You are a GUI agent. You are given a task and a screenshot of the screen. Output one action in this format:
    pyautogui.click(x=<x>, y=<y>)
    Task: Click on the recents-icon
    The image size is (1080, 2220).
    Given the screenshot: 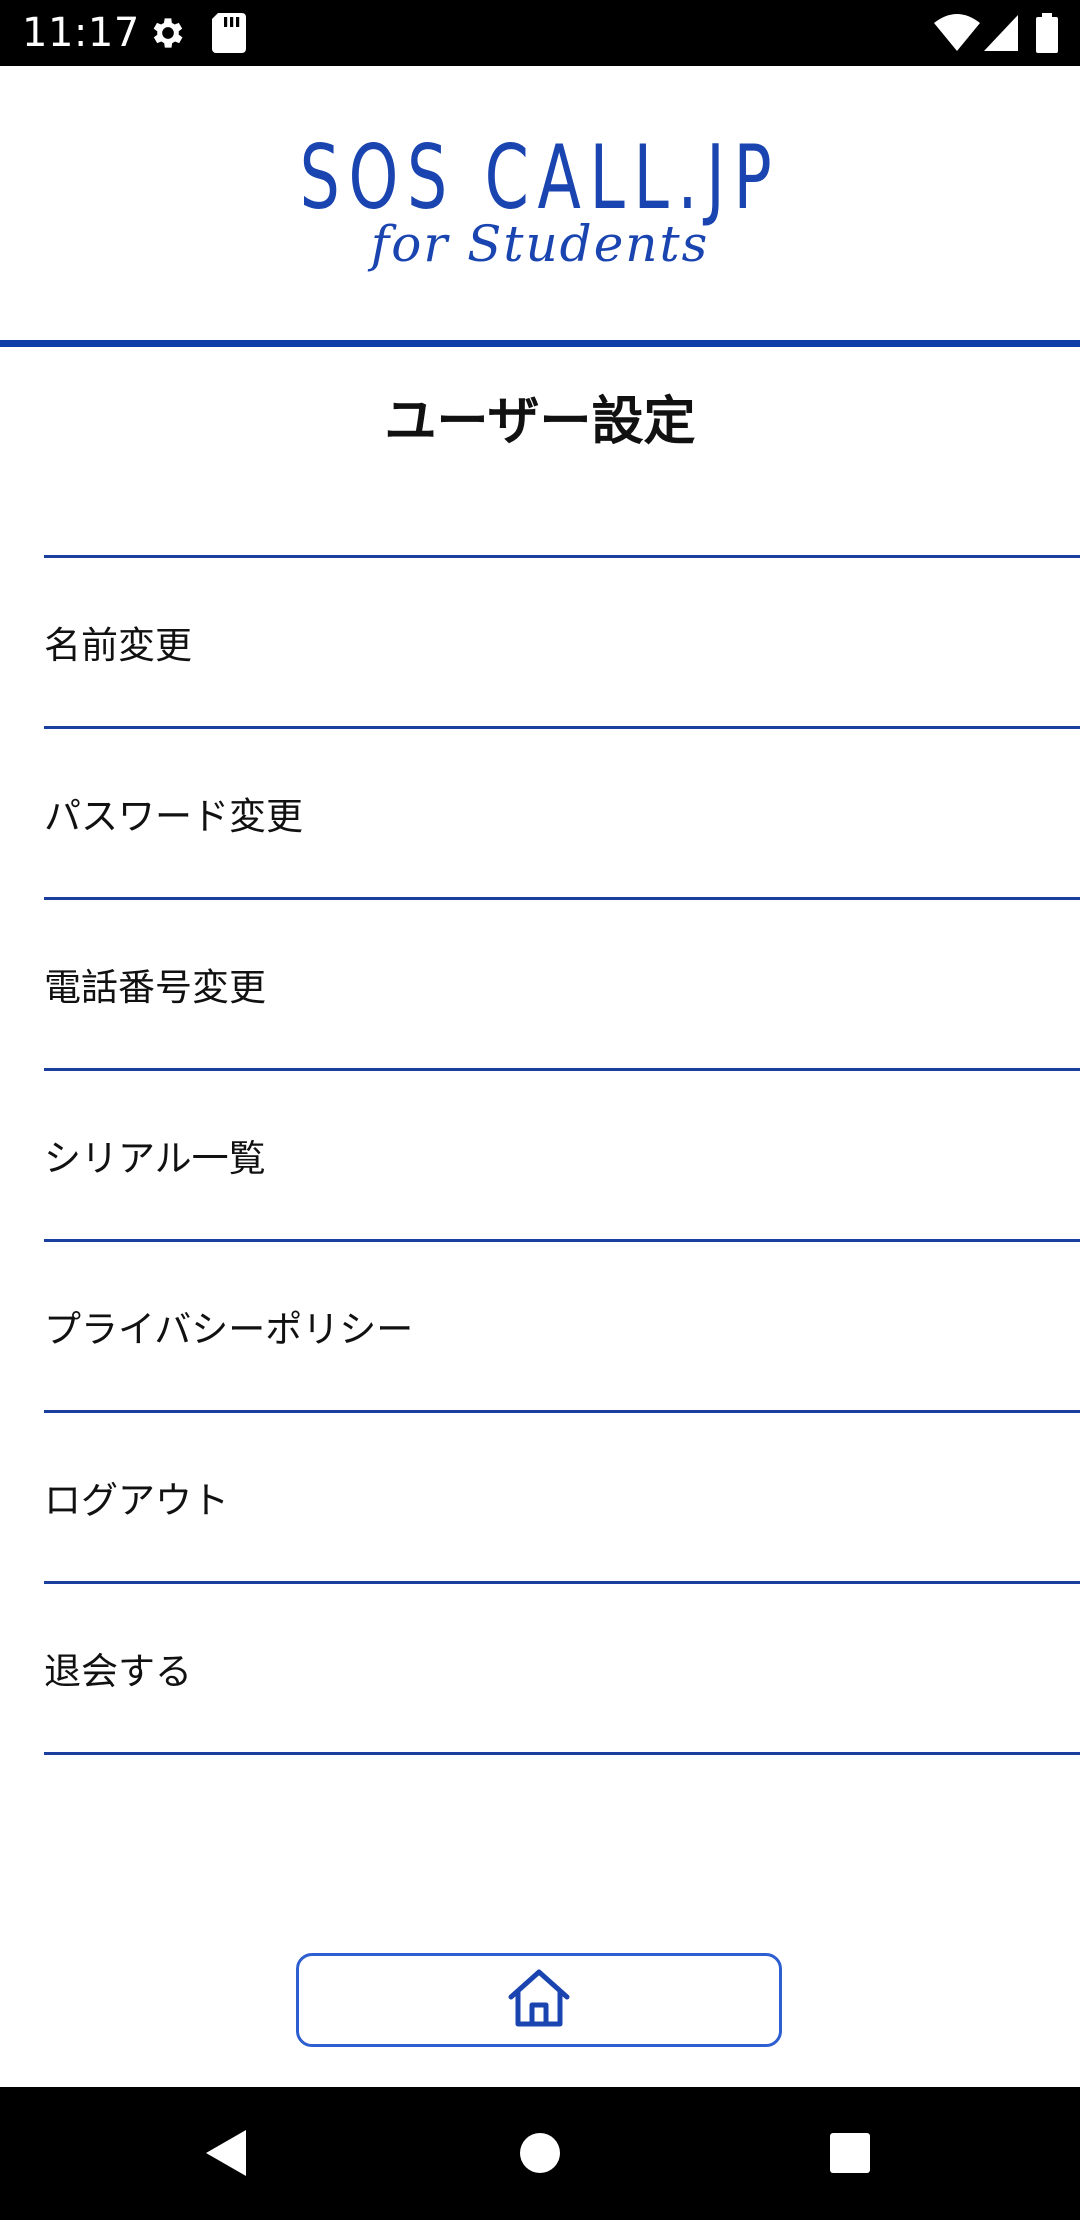 What is the action you would take?
    pyautogui.click(x=850, y=2153)
    